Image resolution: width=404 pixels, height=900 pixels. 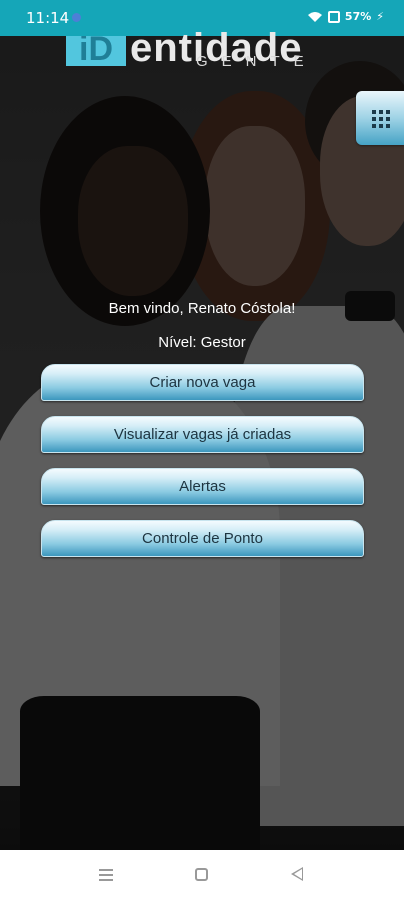 I want to click on home-icon, so click(x=201, y=874).